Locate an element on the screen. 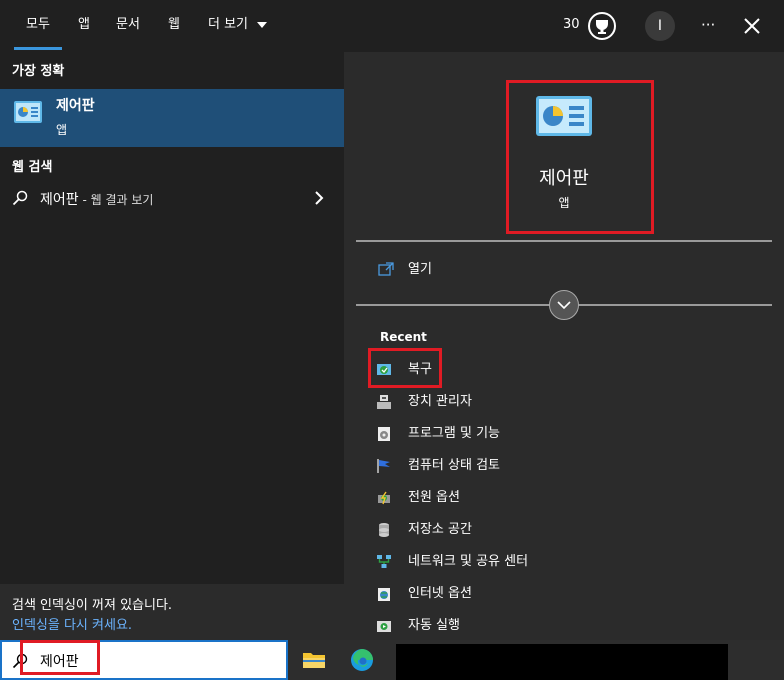 The image size is (784, 680). edge-browser-button is located at coordinates (362, 660).